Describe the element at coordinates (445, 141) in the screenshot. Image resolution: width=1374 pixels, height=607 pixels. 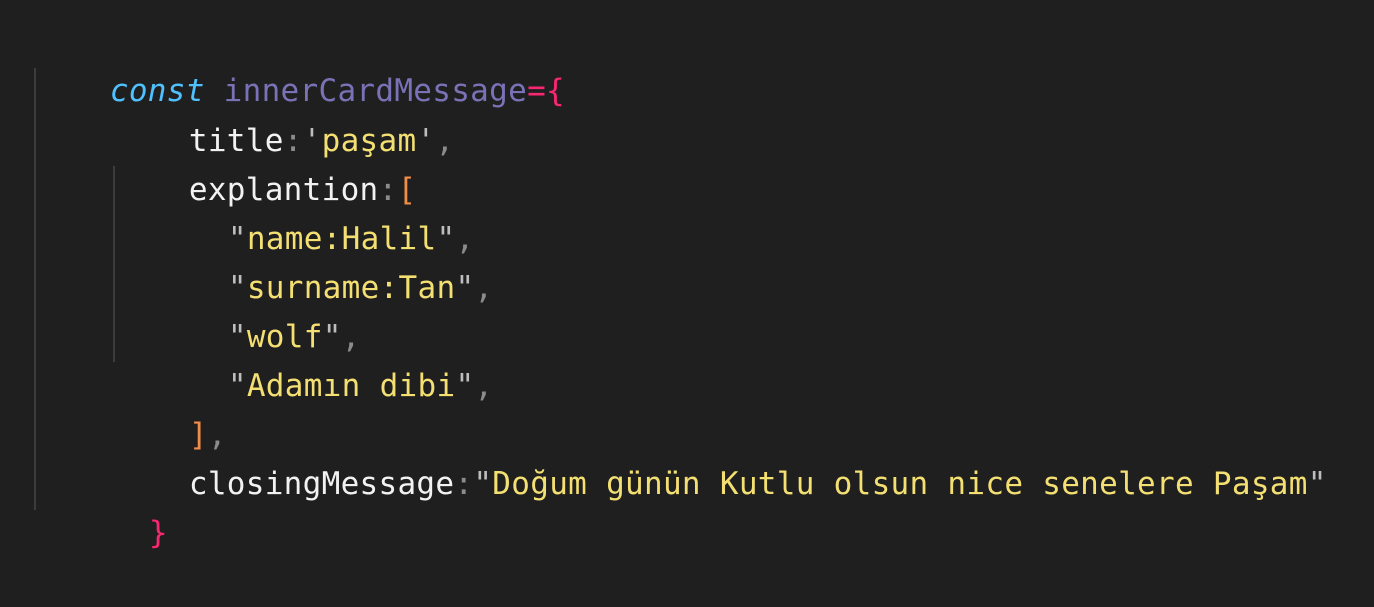
I see `title-comma: ,` at that location.